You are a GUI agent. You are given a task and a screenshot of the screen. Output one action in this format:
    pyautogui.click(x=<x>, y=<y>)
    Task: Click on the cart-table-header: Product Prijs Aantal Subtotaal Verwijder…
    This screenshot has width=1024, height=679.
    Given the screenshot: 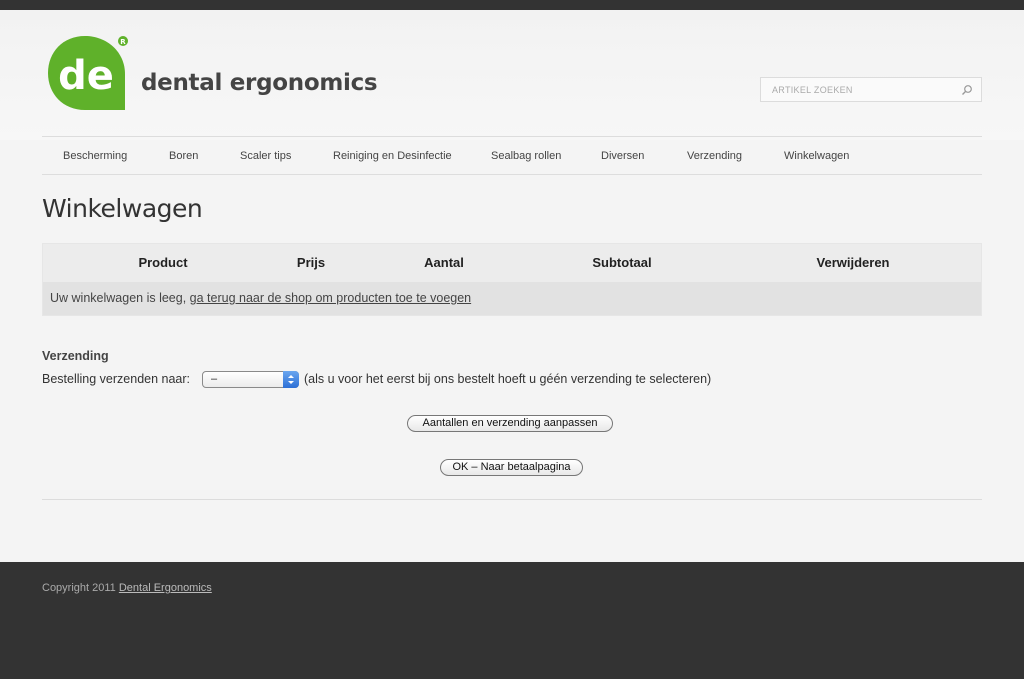 What is the action you would take?
    pyautogui.click(x=512, y=263)
    